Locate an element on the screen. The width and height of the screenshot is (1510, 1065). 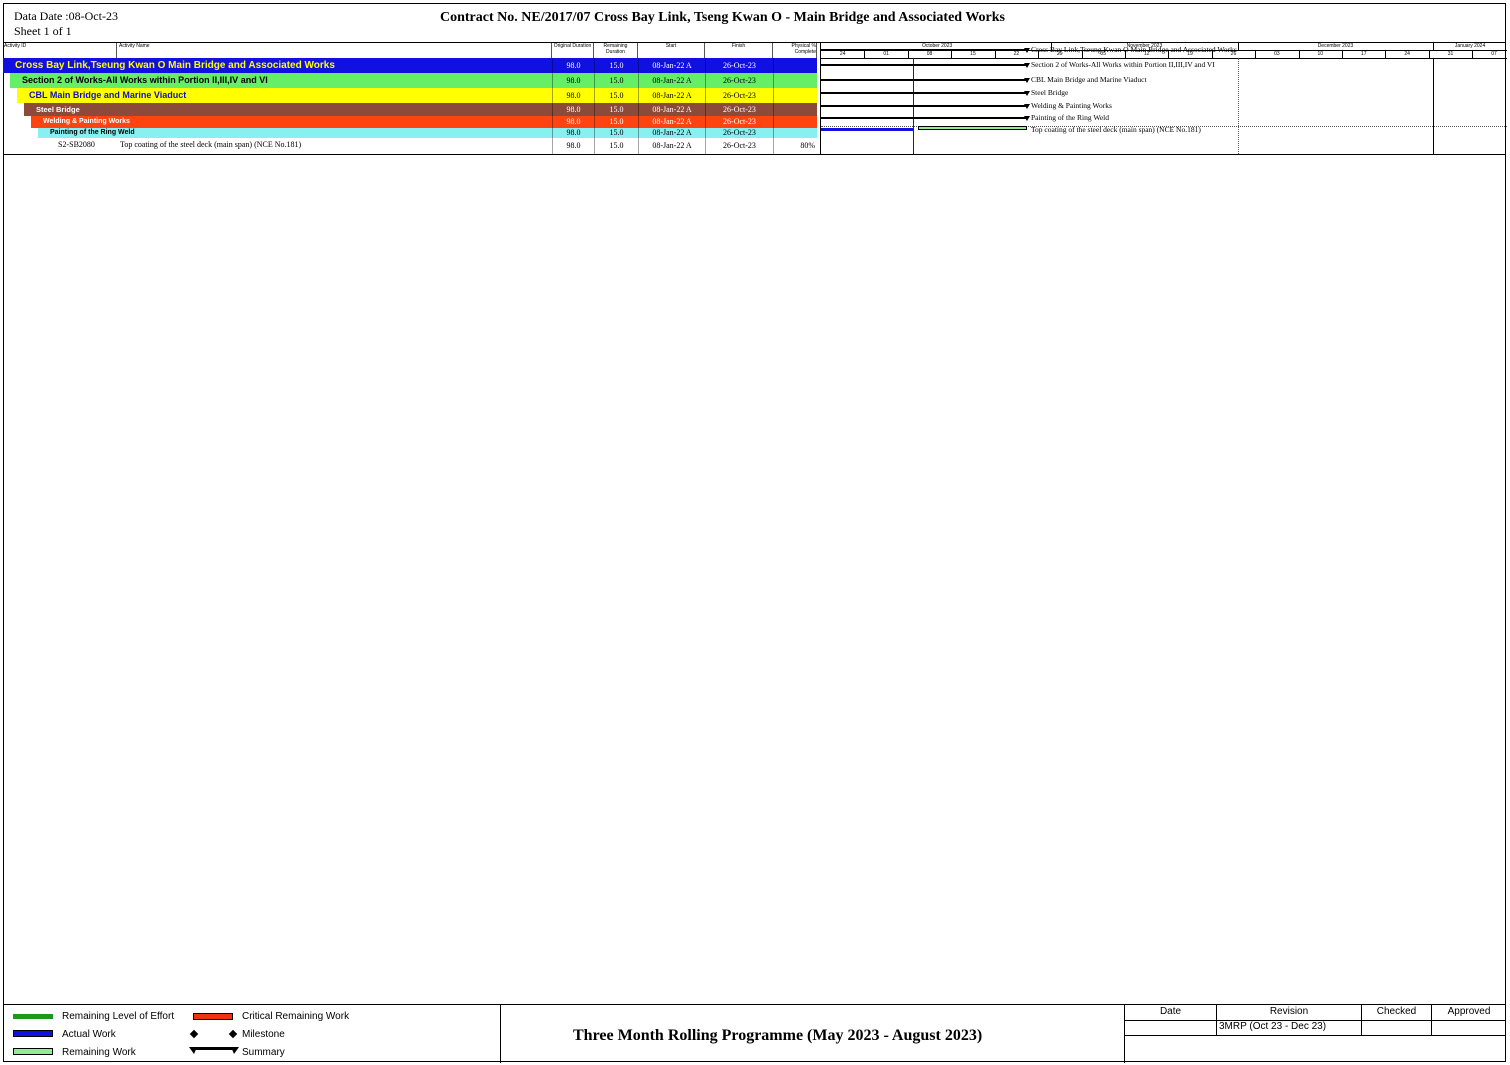
legend-remaining-loe: Remaining Level of Effort is located at coordinates (118, 1016).